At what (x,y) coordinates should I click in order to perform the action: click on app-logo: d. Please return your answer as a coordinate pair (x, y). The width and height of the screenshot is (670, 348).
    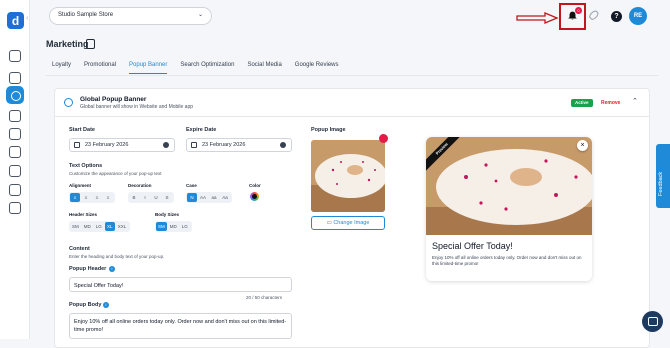
    Looking at the image, I should click on (15, 20).